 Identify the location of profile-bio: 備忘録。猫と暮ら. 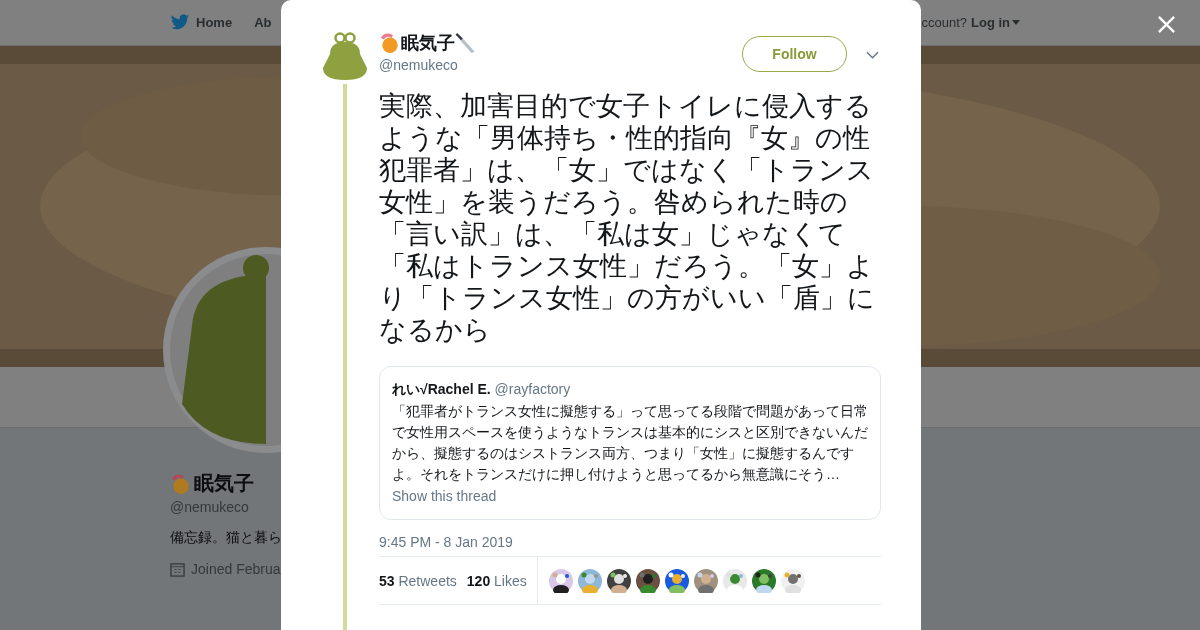
(226, 538).